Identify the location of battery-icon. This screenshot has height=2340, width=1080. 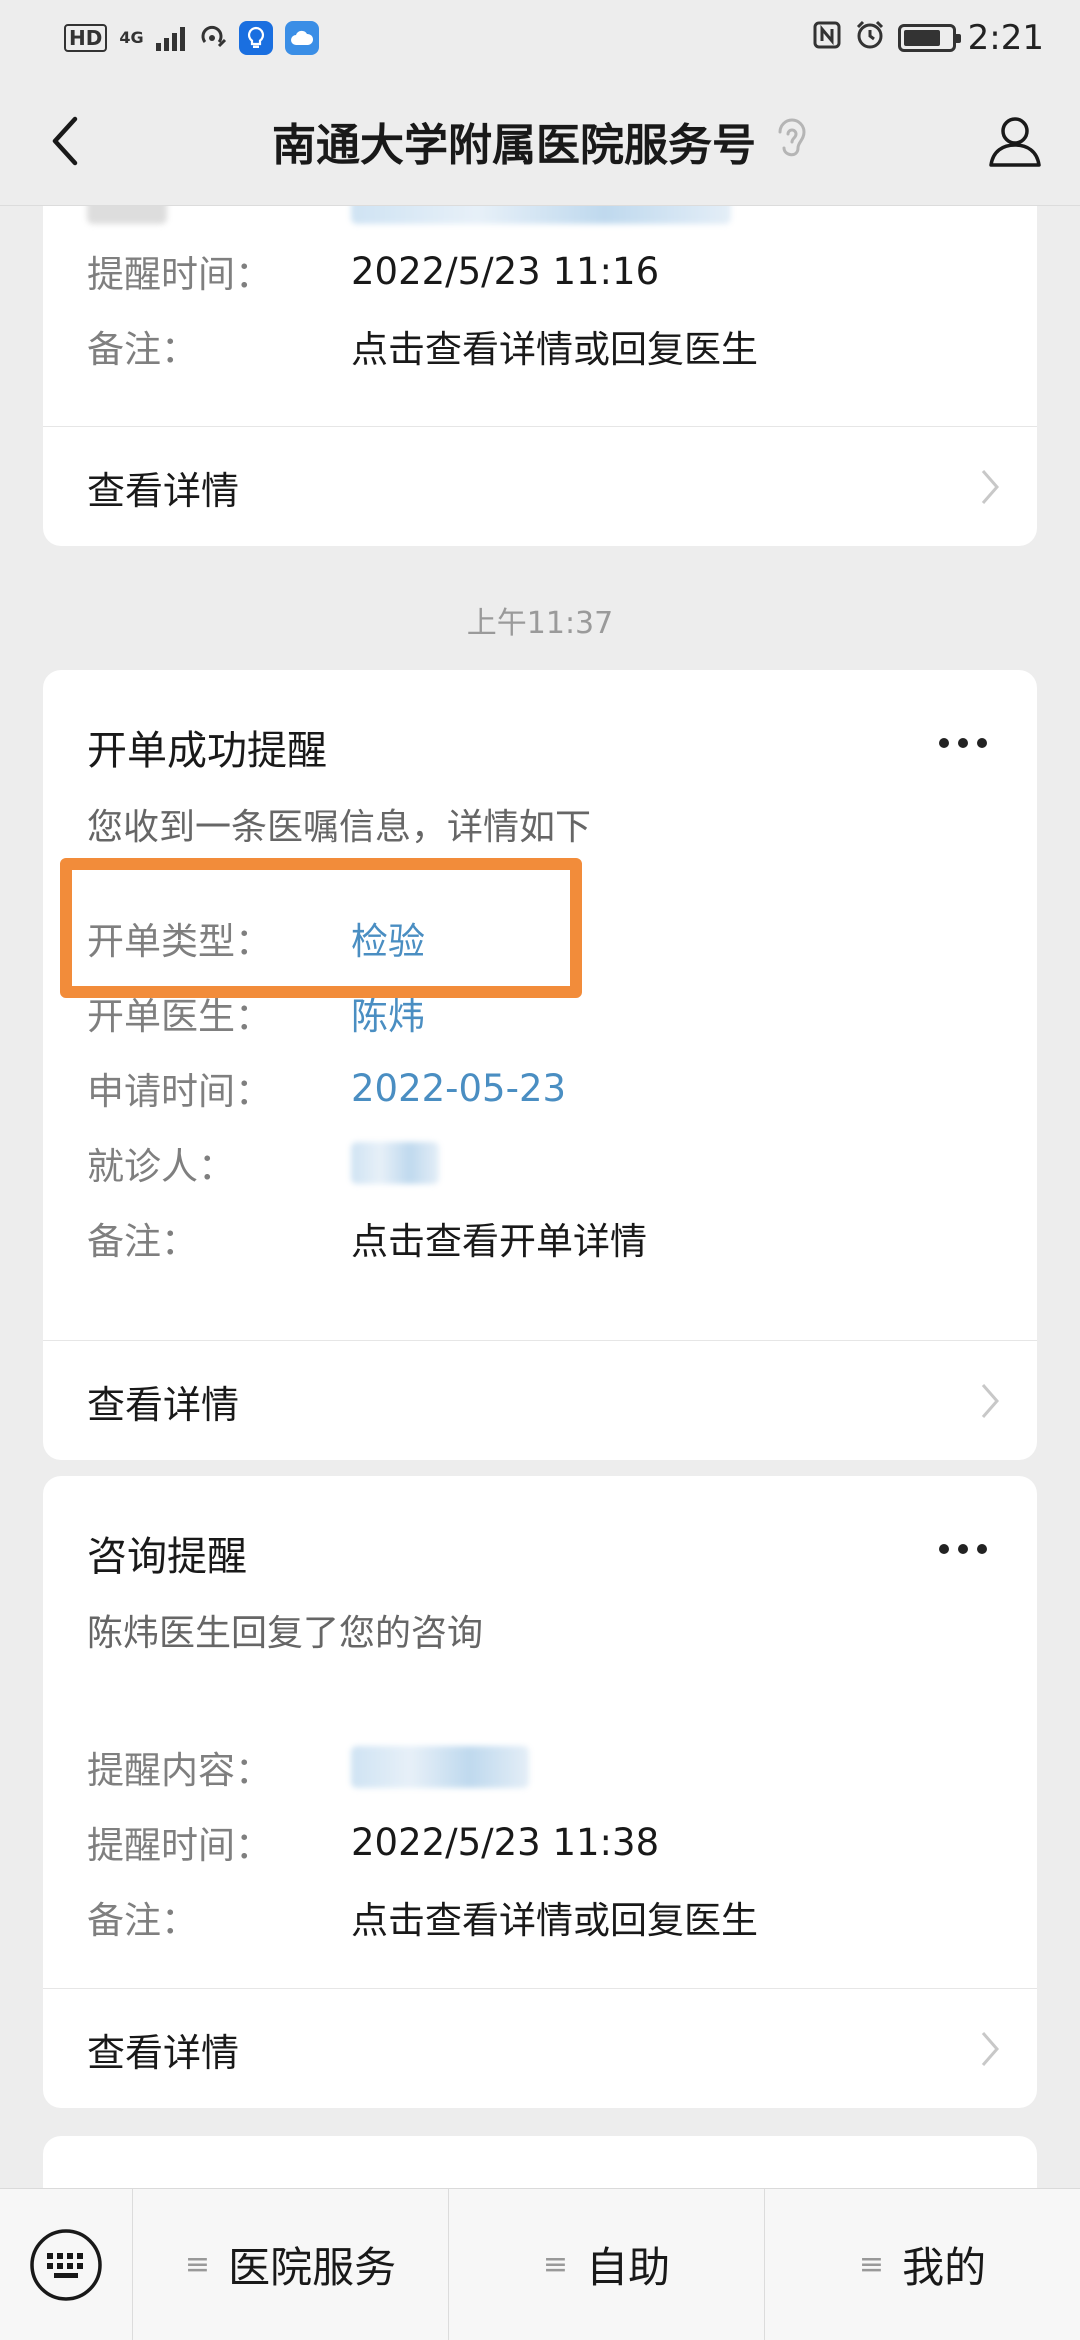
(929, 38).